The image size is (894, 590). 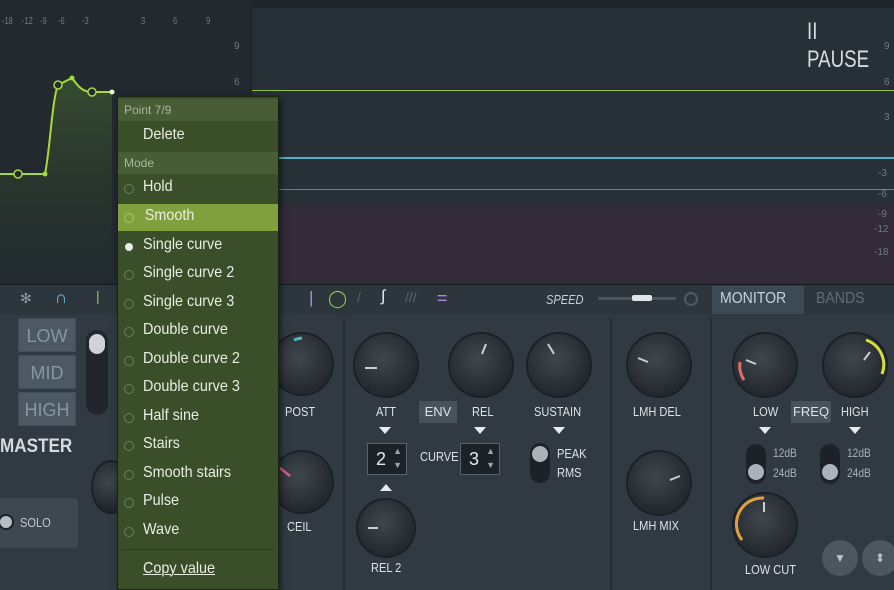 What do you see at coordinates (198, 331) in the screenshot?
I see `menu-mode-double-curve: Double curve` at bounding box center [198, 331].